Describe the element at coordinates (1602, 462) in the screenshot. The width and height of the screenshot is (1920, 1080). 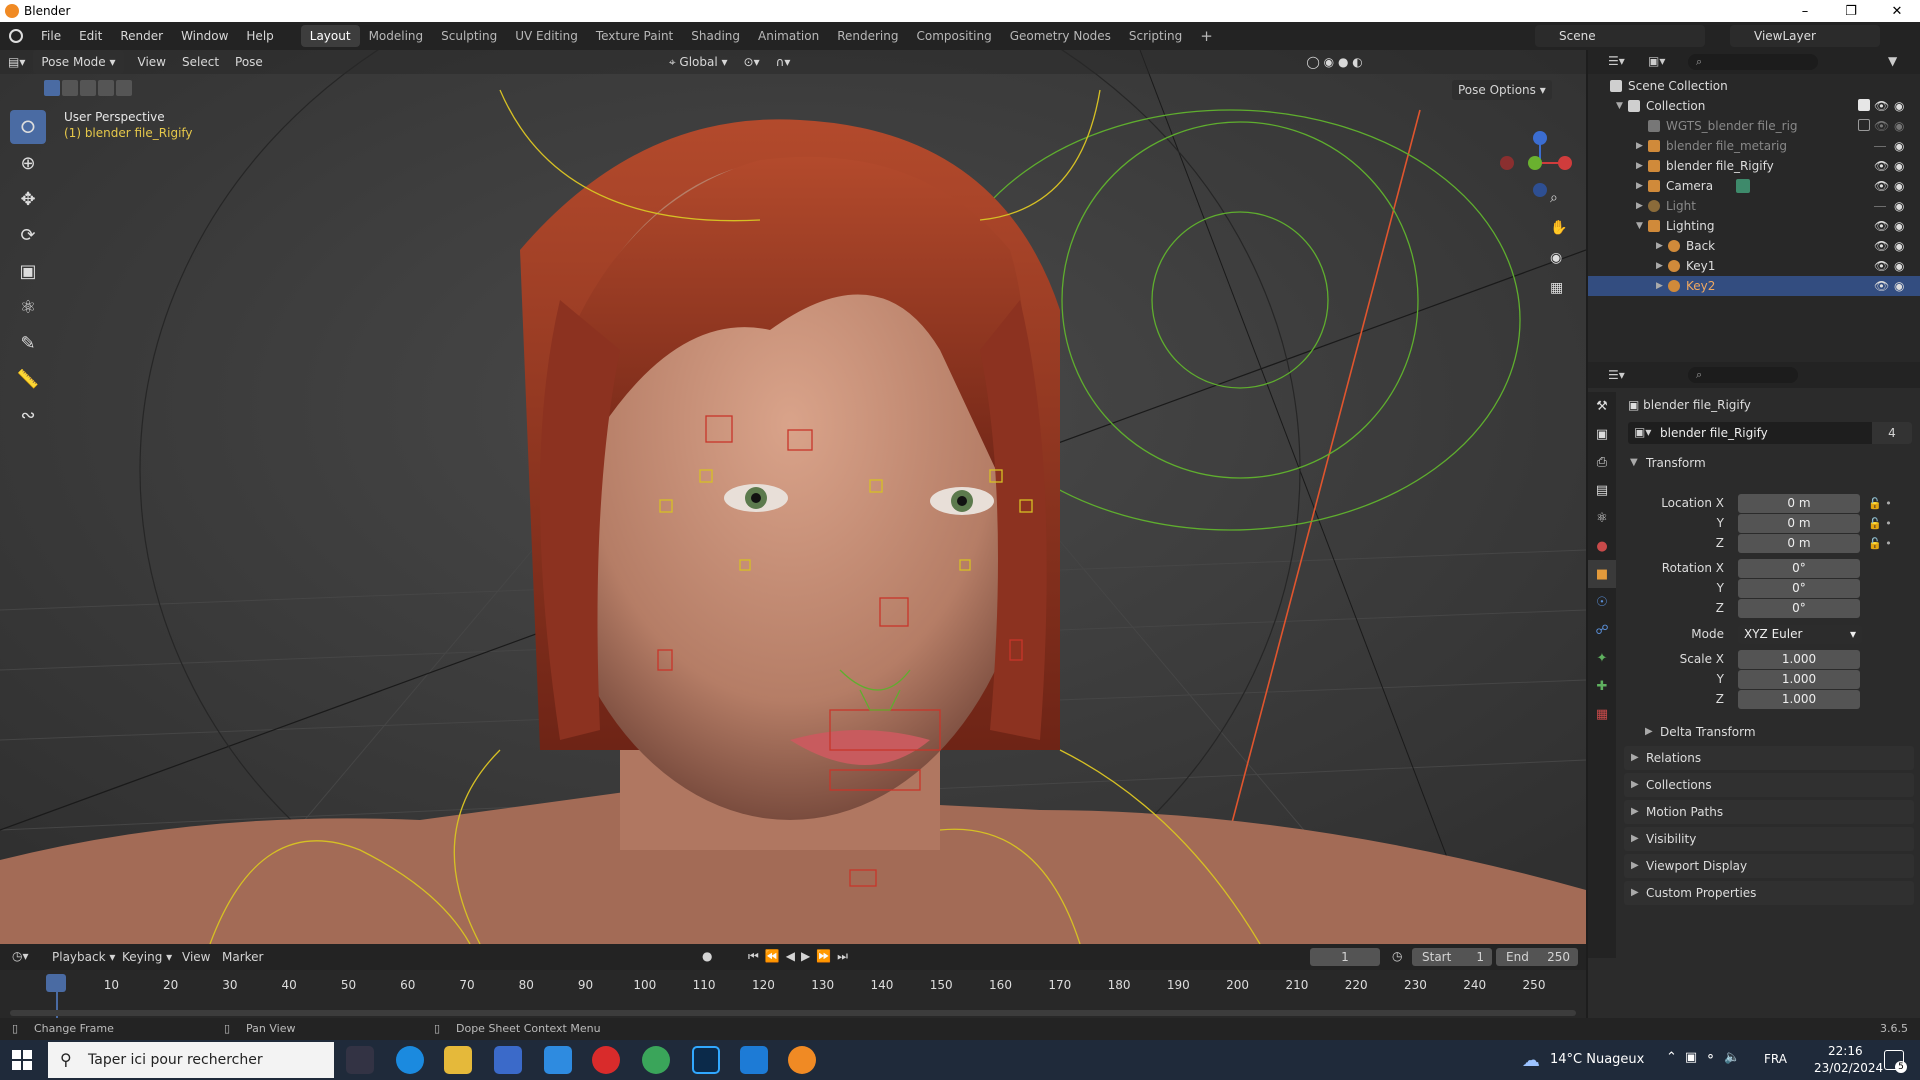
I see `output-tab-icon: ⎙` at that location.